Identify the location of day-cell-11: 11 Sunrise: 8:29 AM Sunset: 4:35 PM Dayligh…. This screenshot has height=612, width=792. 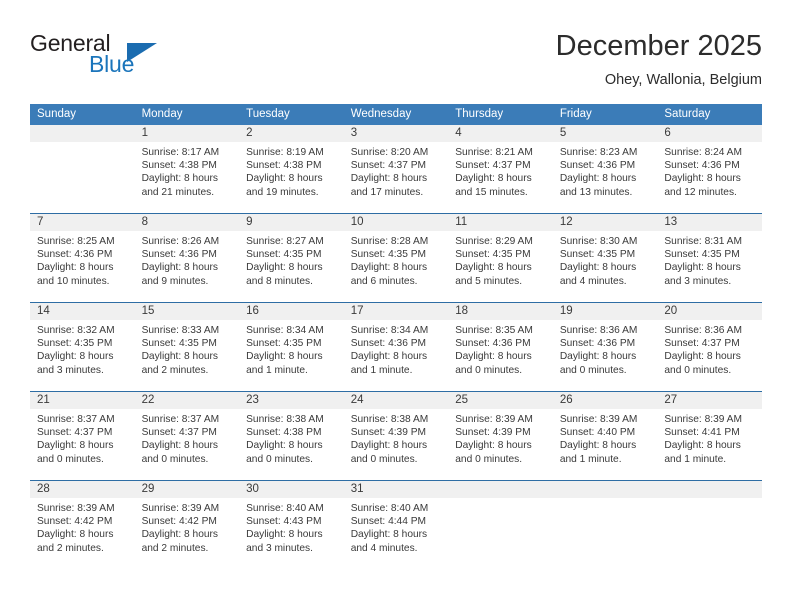
(500, 258).